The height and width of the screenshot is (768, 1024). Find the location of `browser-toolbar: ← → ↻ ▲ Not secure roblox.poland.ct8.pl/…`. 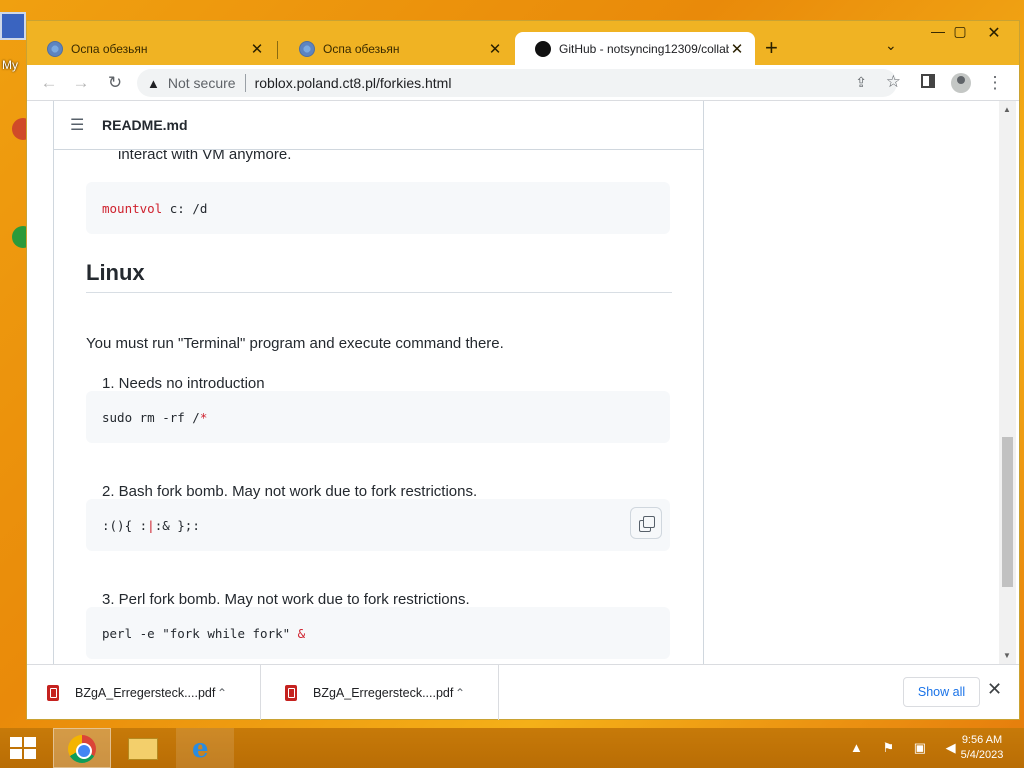

browser-toolbar: ← → ↻ ▲ Not secure roblox.poland.ct8.pl/… is located at coordinates (523, 83).